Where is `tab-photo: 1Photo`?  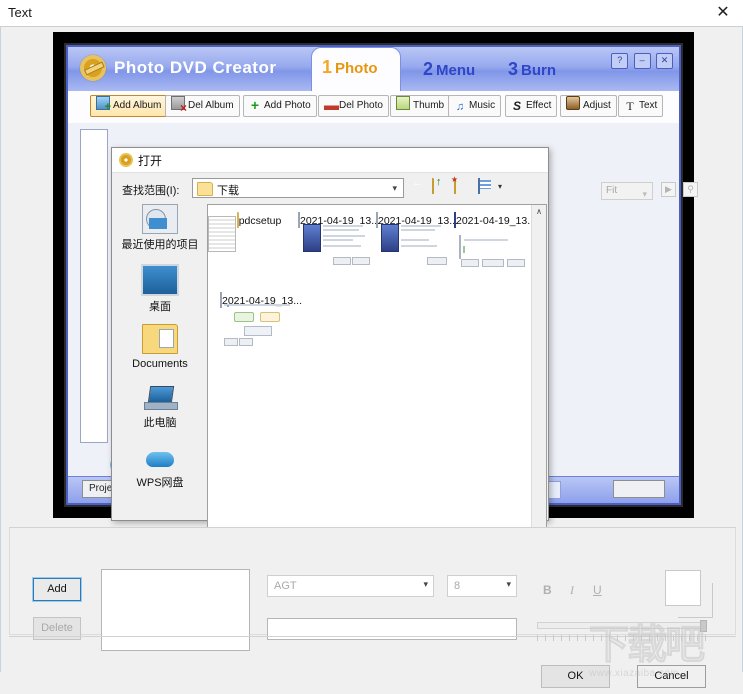 tab-photo: 1Photo is located at coordinates (356, 69).